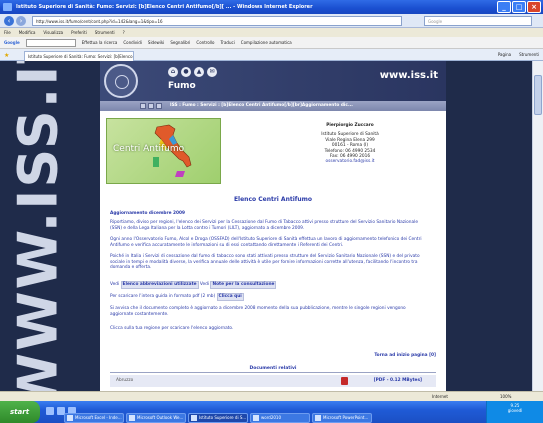  I want to click on iss-seal-logo, so click(121, 81).